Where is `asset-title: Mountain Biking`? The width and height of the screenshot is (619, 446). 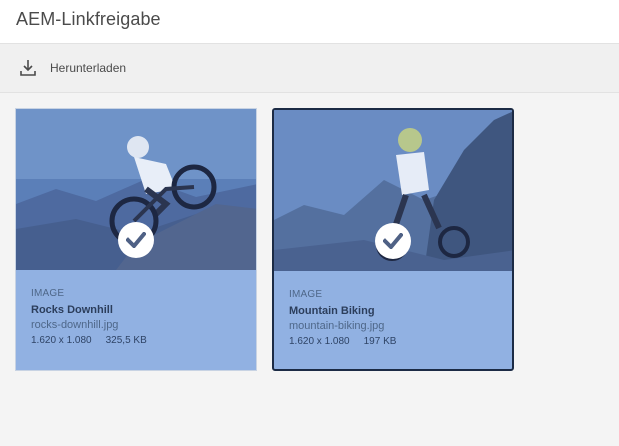
asset-title: Mountain Biking is located at coordinates (332, 311).